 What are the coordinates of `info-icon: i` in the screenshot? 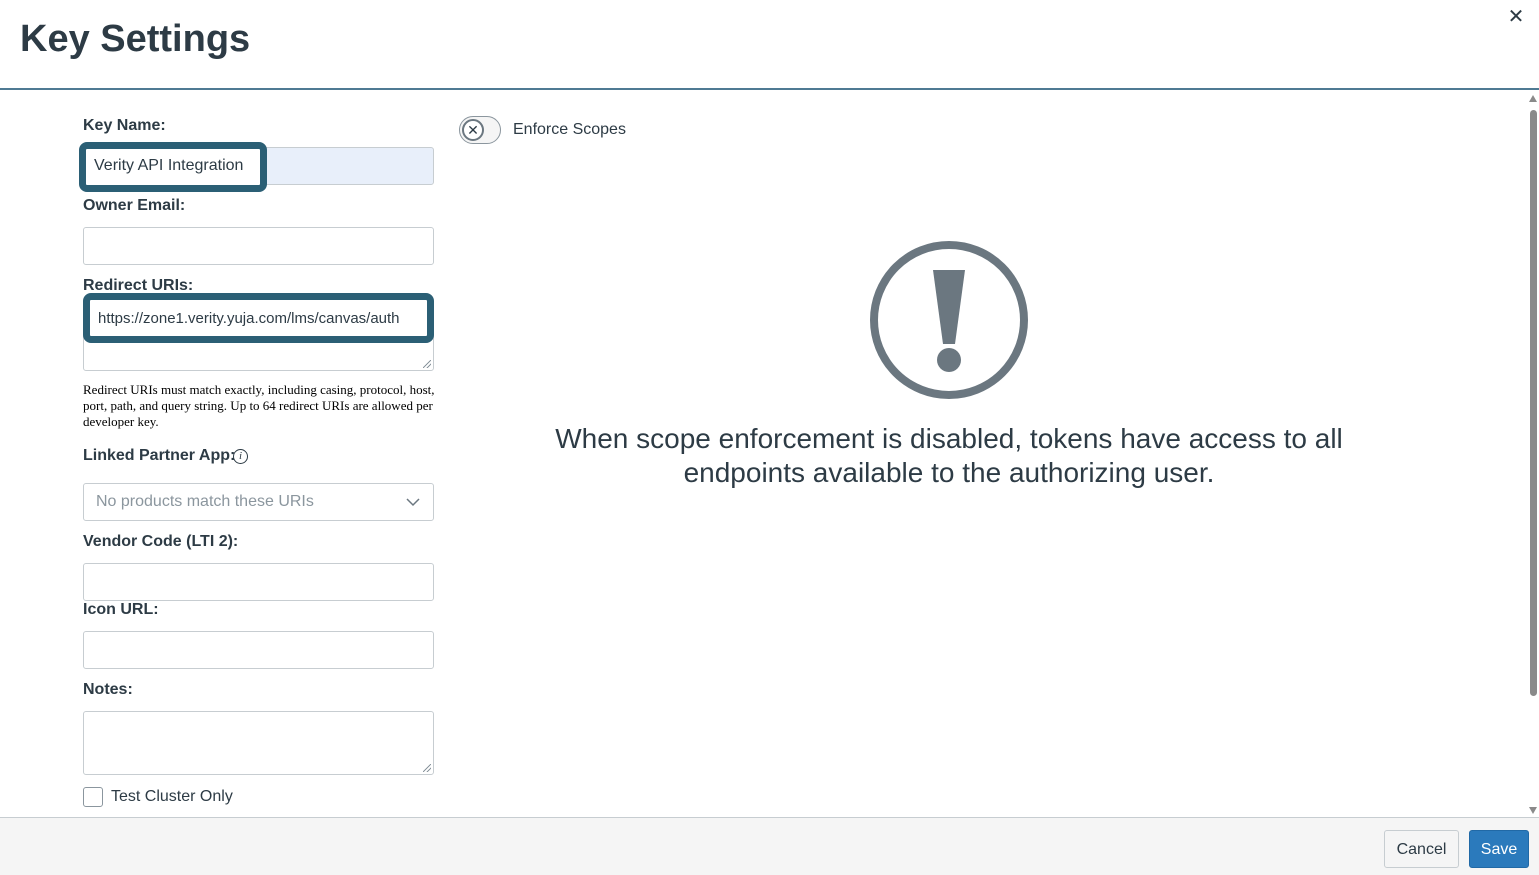 It's located at (240, 456).